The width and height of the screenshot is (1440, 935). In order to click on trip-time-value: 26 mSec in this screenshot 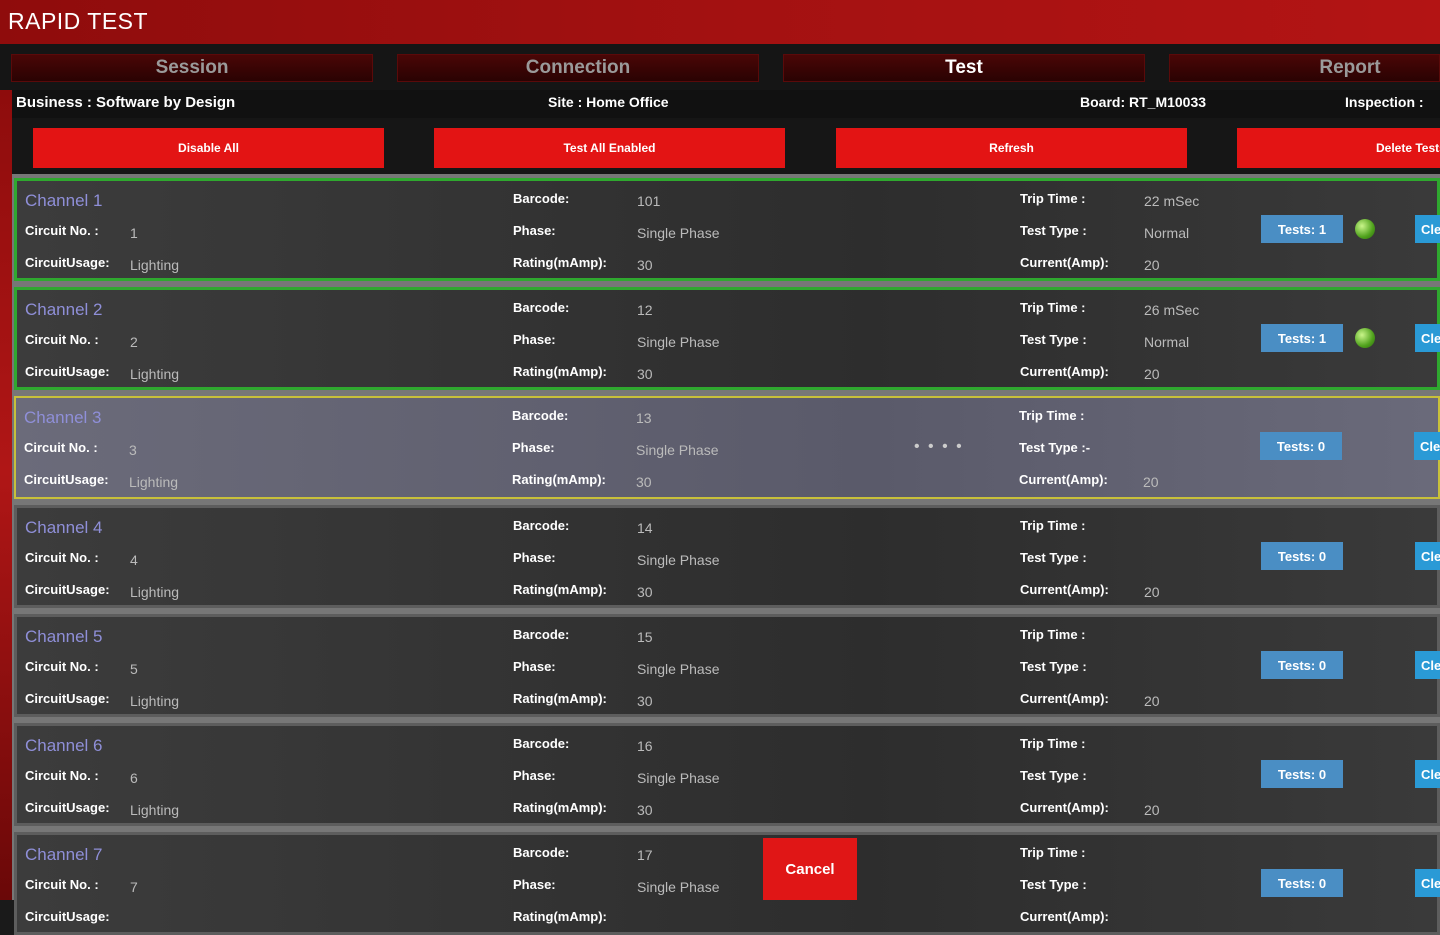, I will do `click(1172, 310)`.